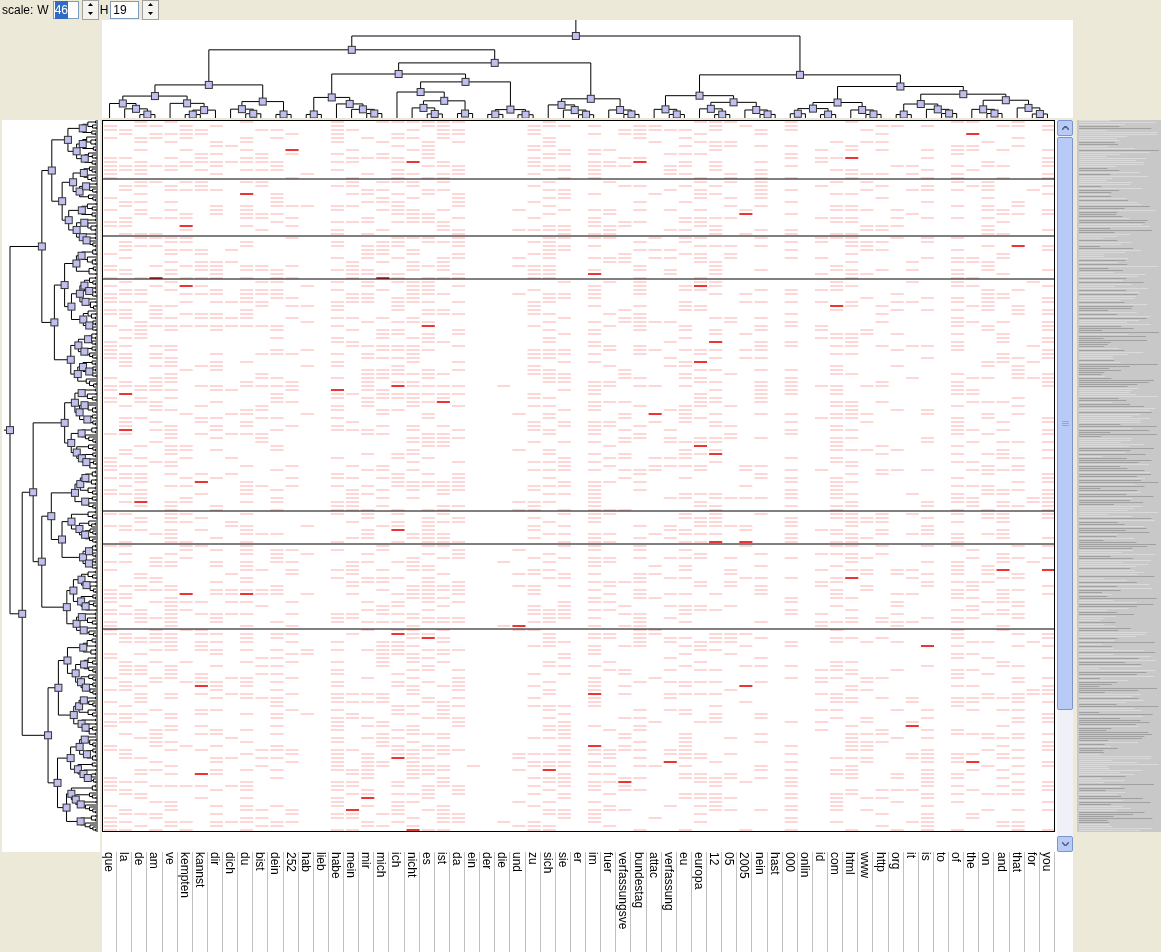  I want to click on column-label: die, so click(502, 860).